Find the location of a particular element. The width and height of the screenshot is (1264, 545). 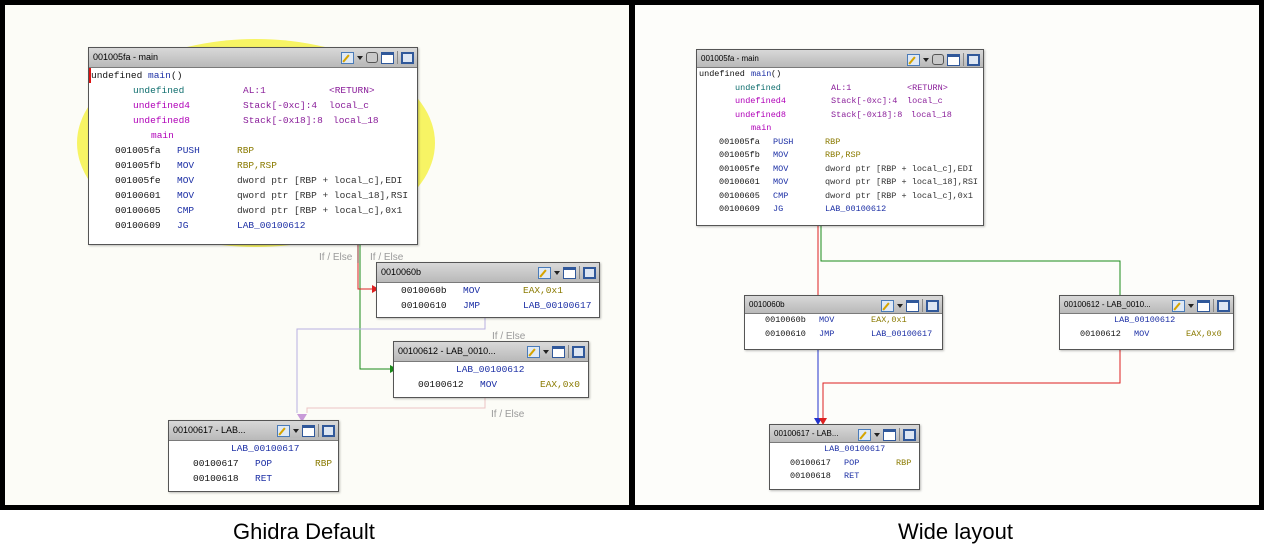

instr-address: 00100617 is located at coordinates (216, 463).